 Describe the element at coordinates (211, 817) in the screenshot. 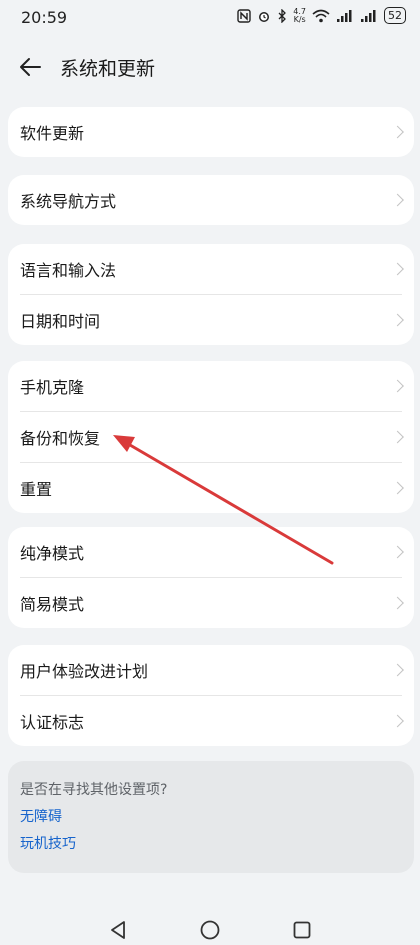

I see `suggestion-box: 是否在寻找其他设置项? 无障碍 玩机技巧` at that location.